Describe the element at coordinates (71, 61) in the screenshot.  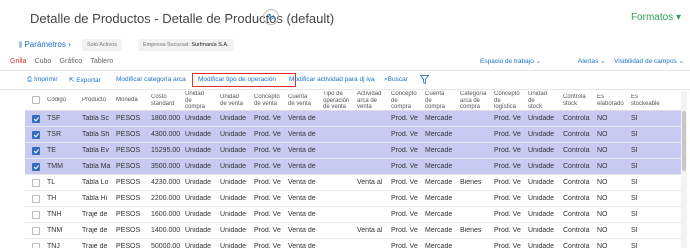
I see `tab-grafico: Gráfico` at that location.